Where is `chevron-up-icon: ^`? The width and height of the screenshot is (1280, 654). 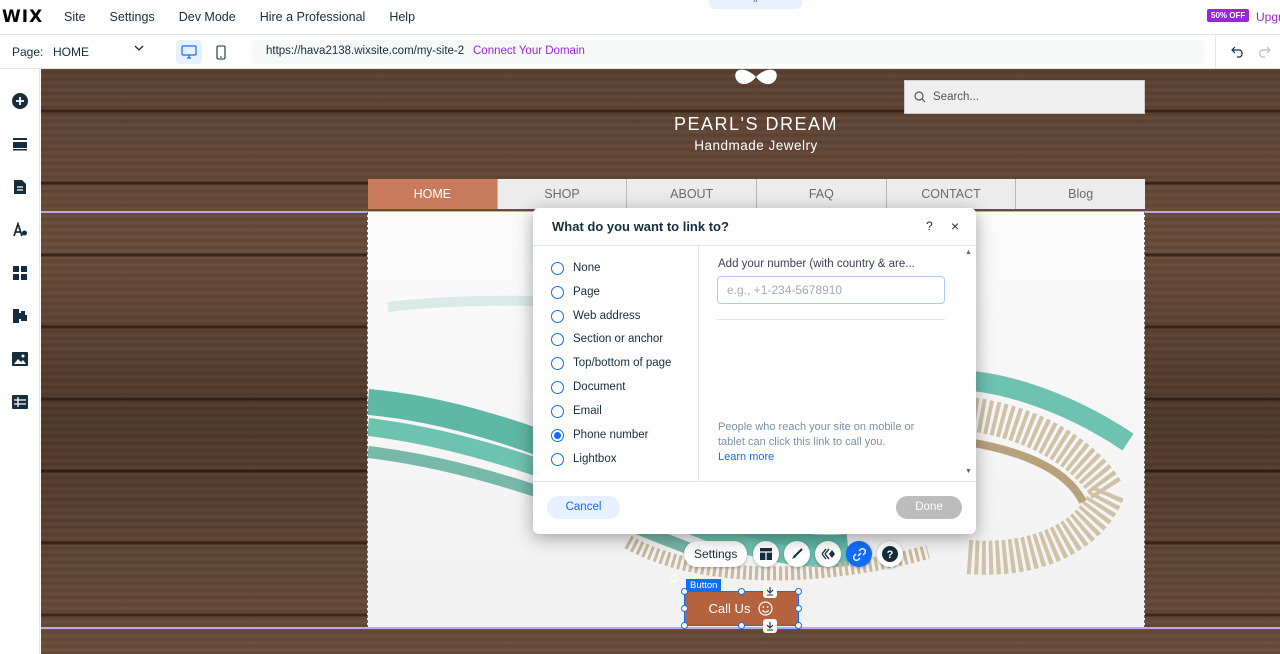
chevron-up-icon: ^ is located at coordinates (755, 3).